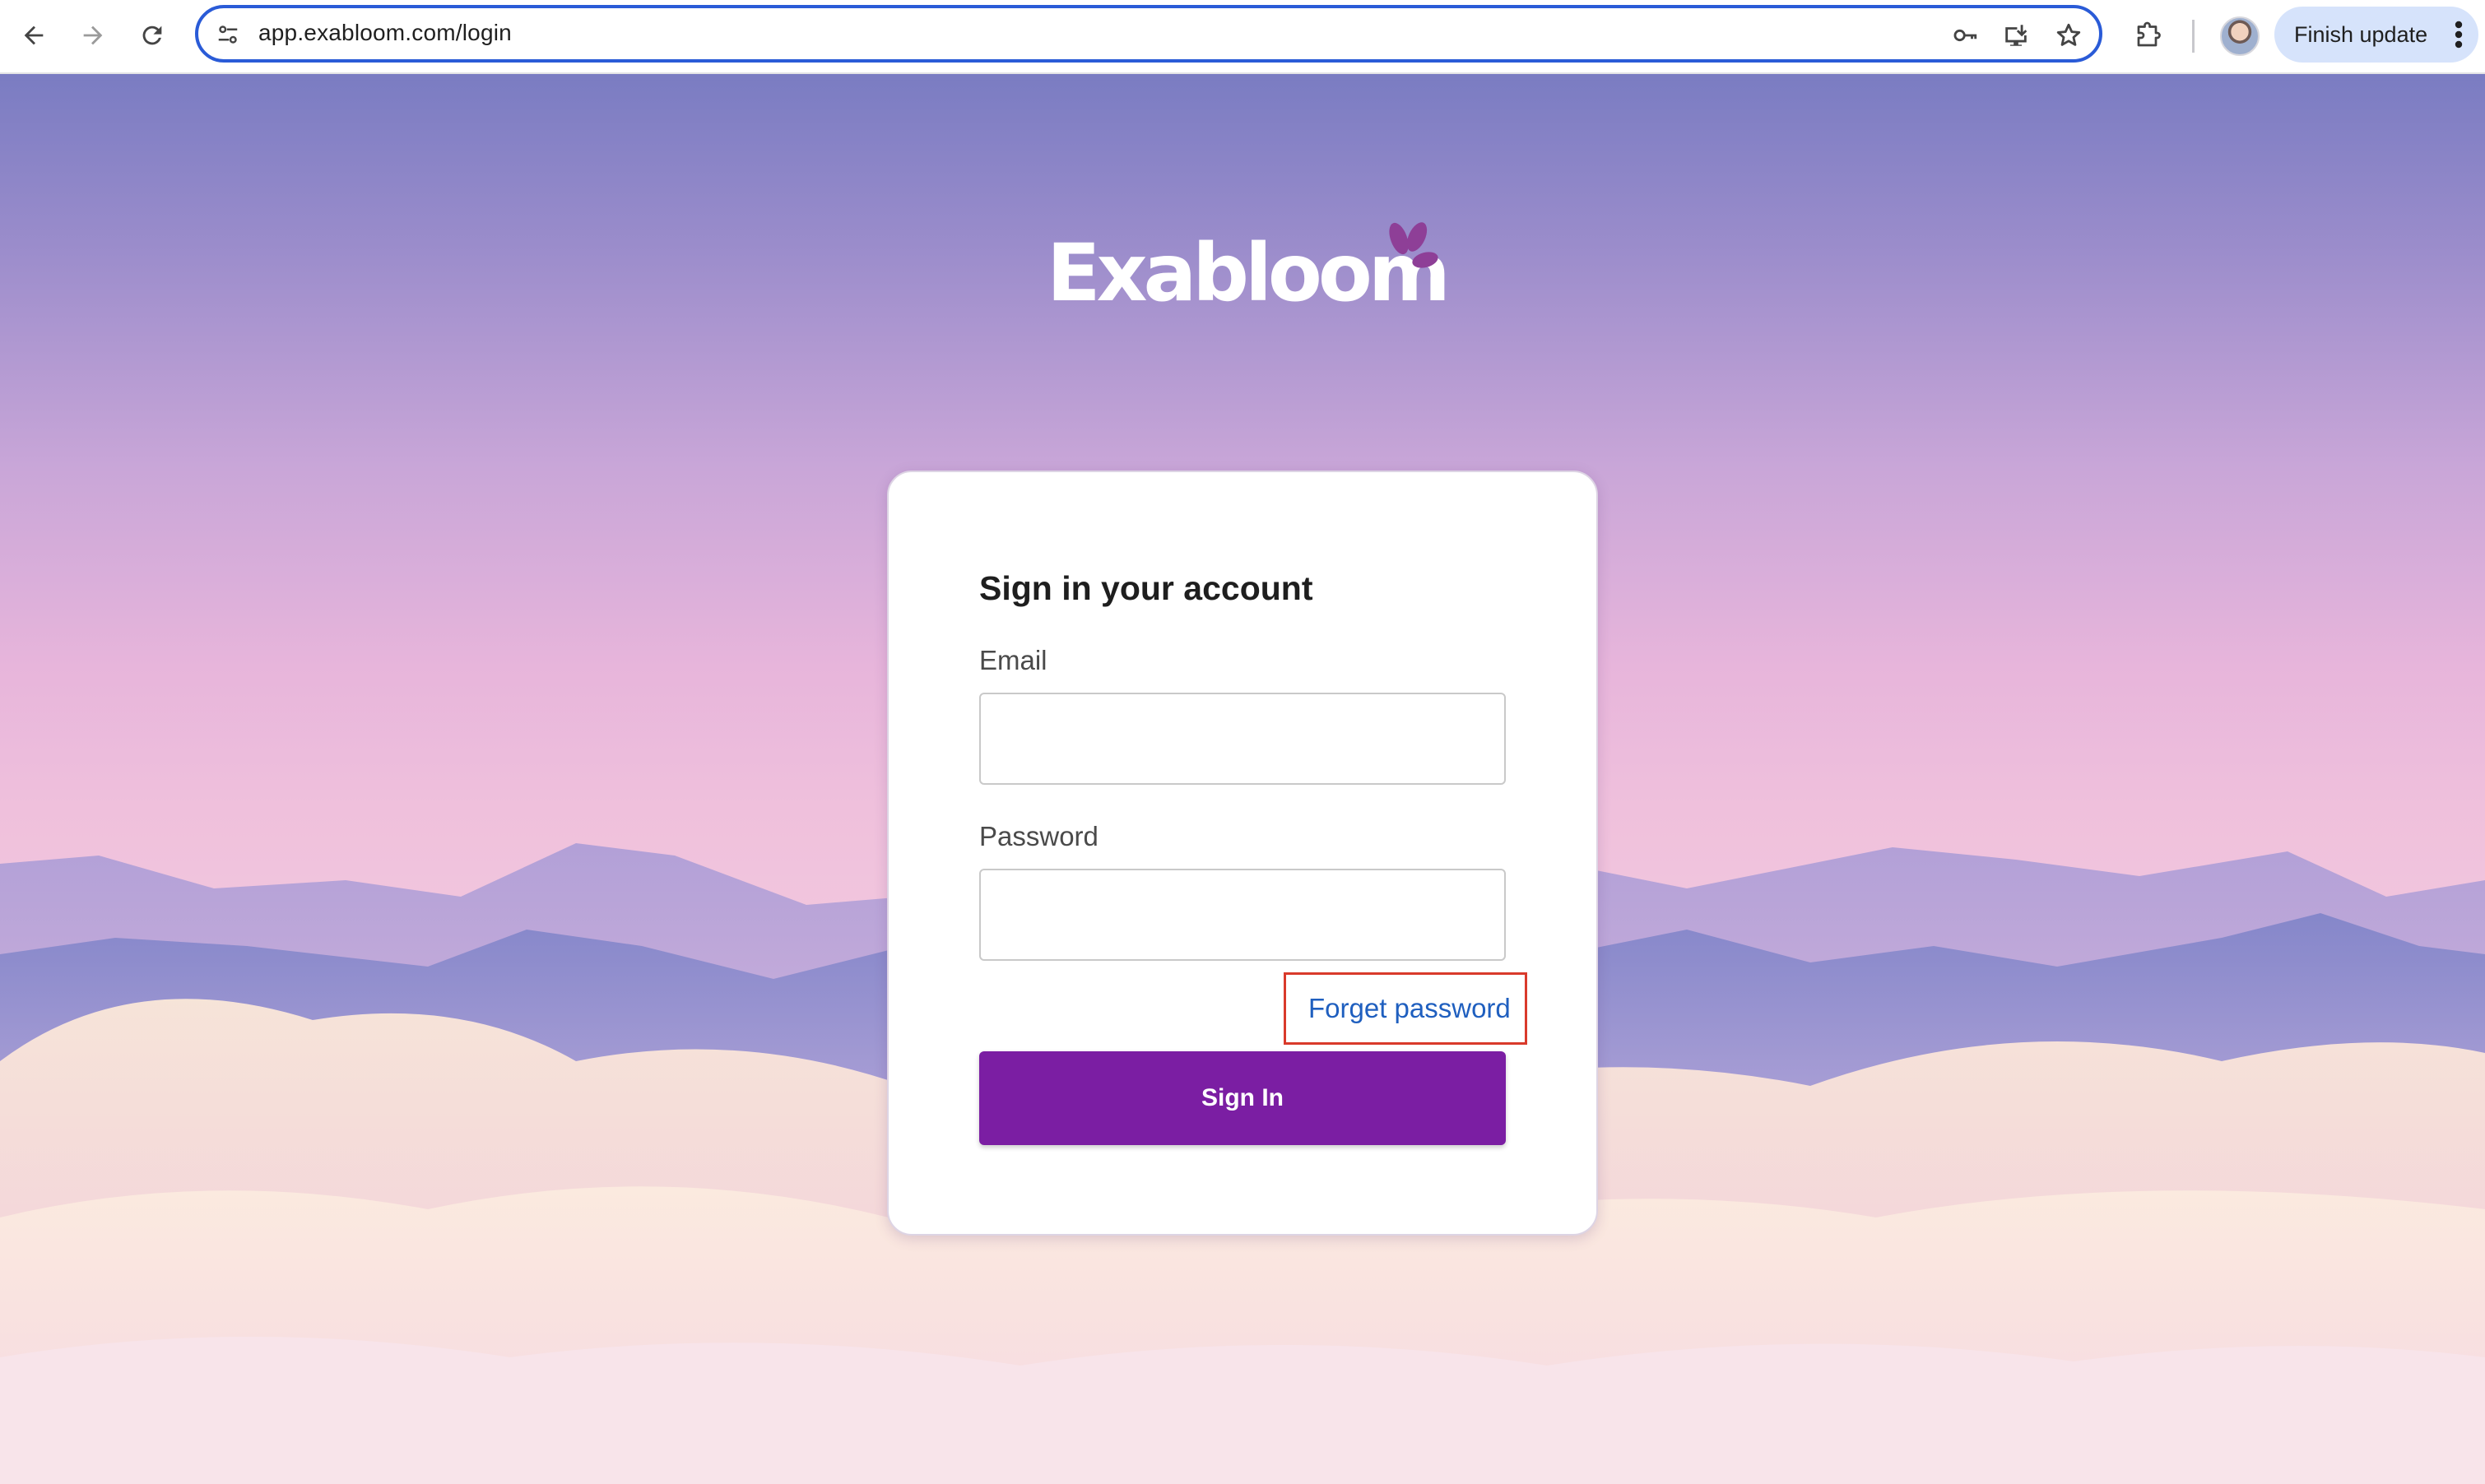 The height and width of the screenshot is (1484, 2485). I want to click on install-desktop-icon, so click(2016, 35).